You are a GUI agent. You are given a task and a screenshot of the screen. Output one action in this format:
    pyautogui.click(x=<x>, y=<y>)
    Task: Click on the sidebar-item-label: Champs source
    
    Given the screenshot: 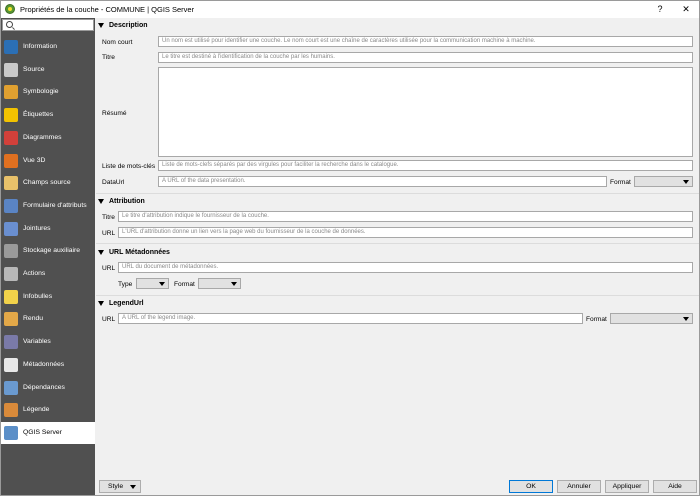 What is the action you would take?
    pyautogui.click(x=47, y=182)
    